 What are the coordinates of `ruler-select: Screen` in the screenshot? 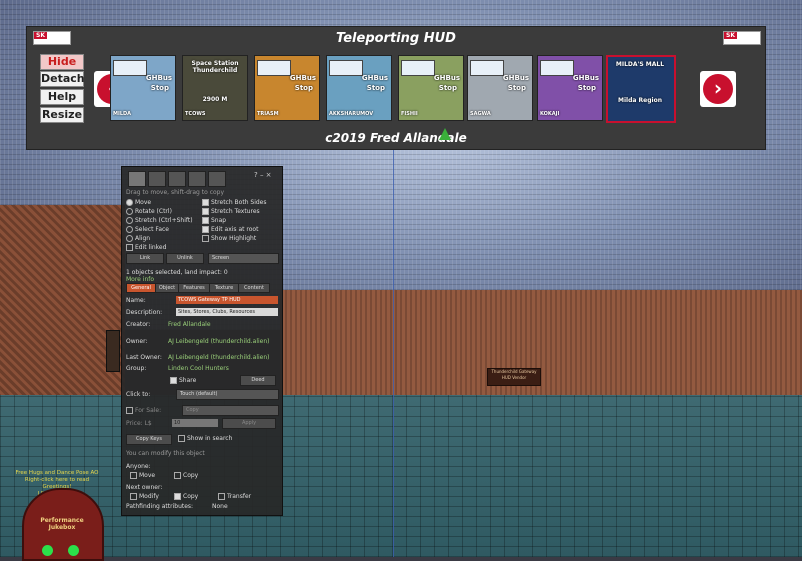 It's located at (243, 258).